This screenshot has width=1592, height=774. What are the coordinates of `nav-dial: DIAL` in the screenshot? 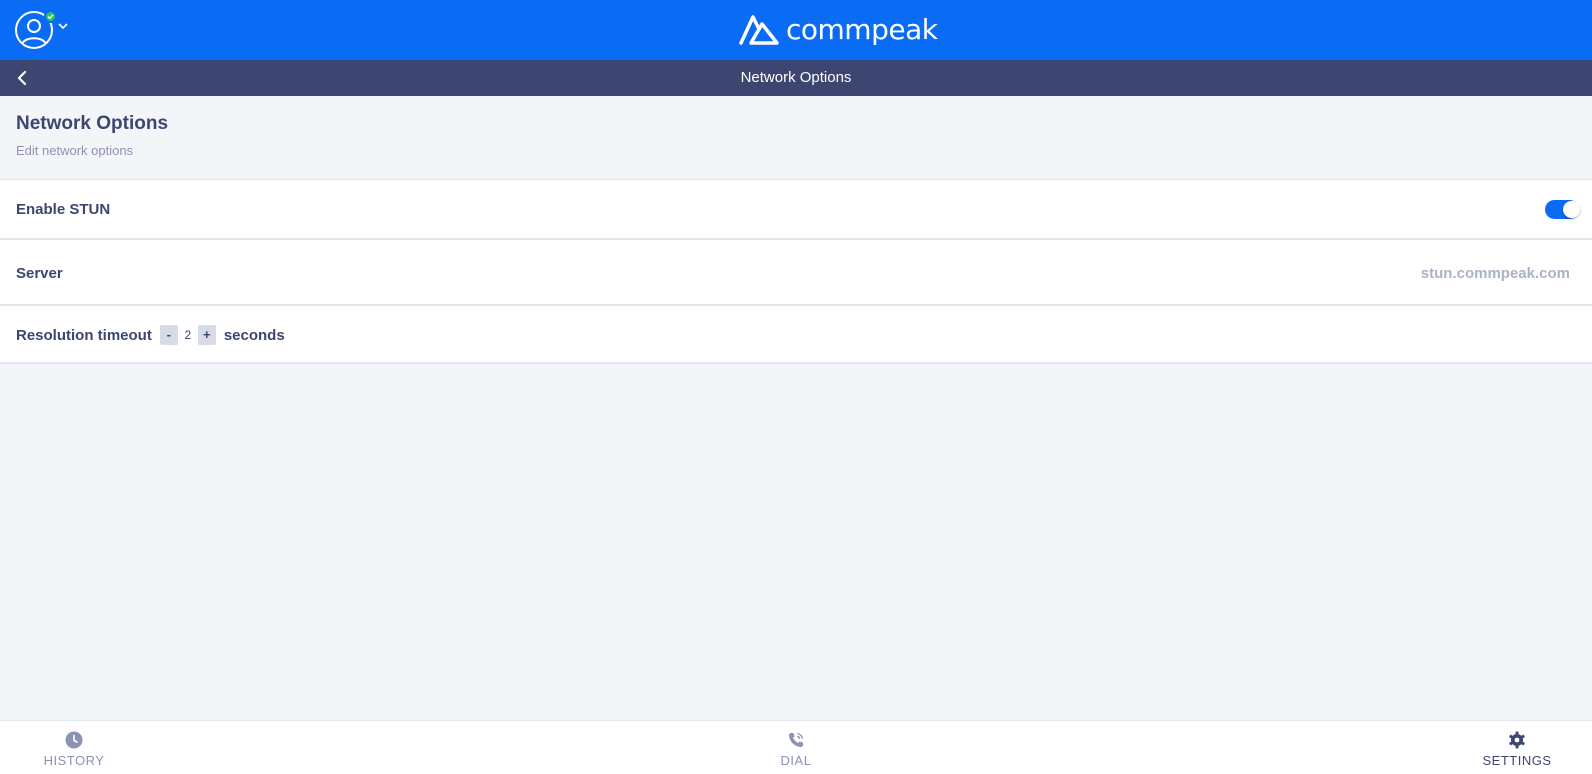 It's located at (796, 747).